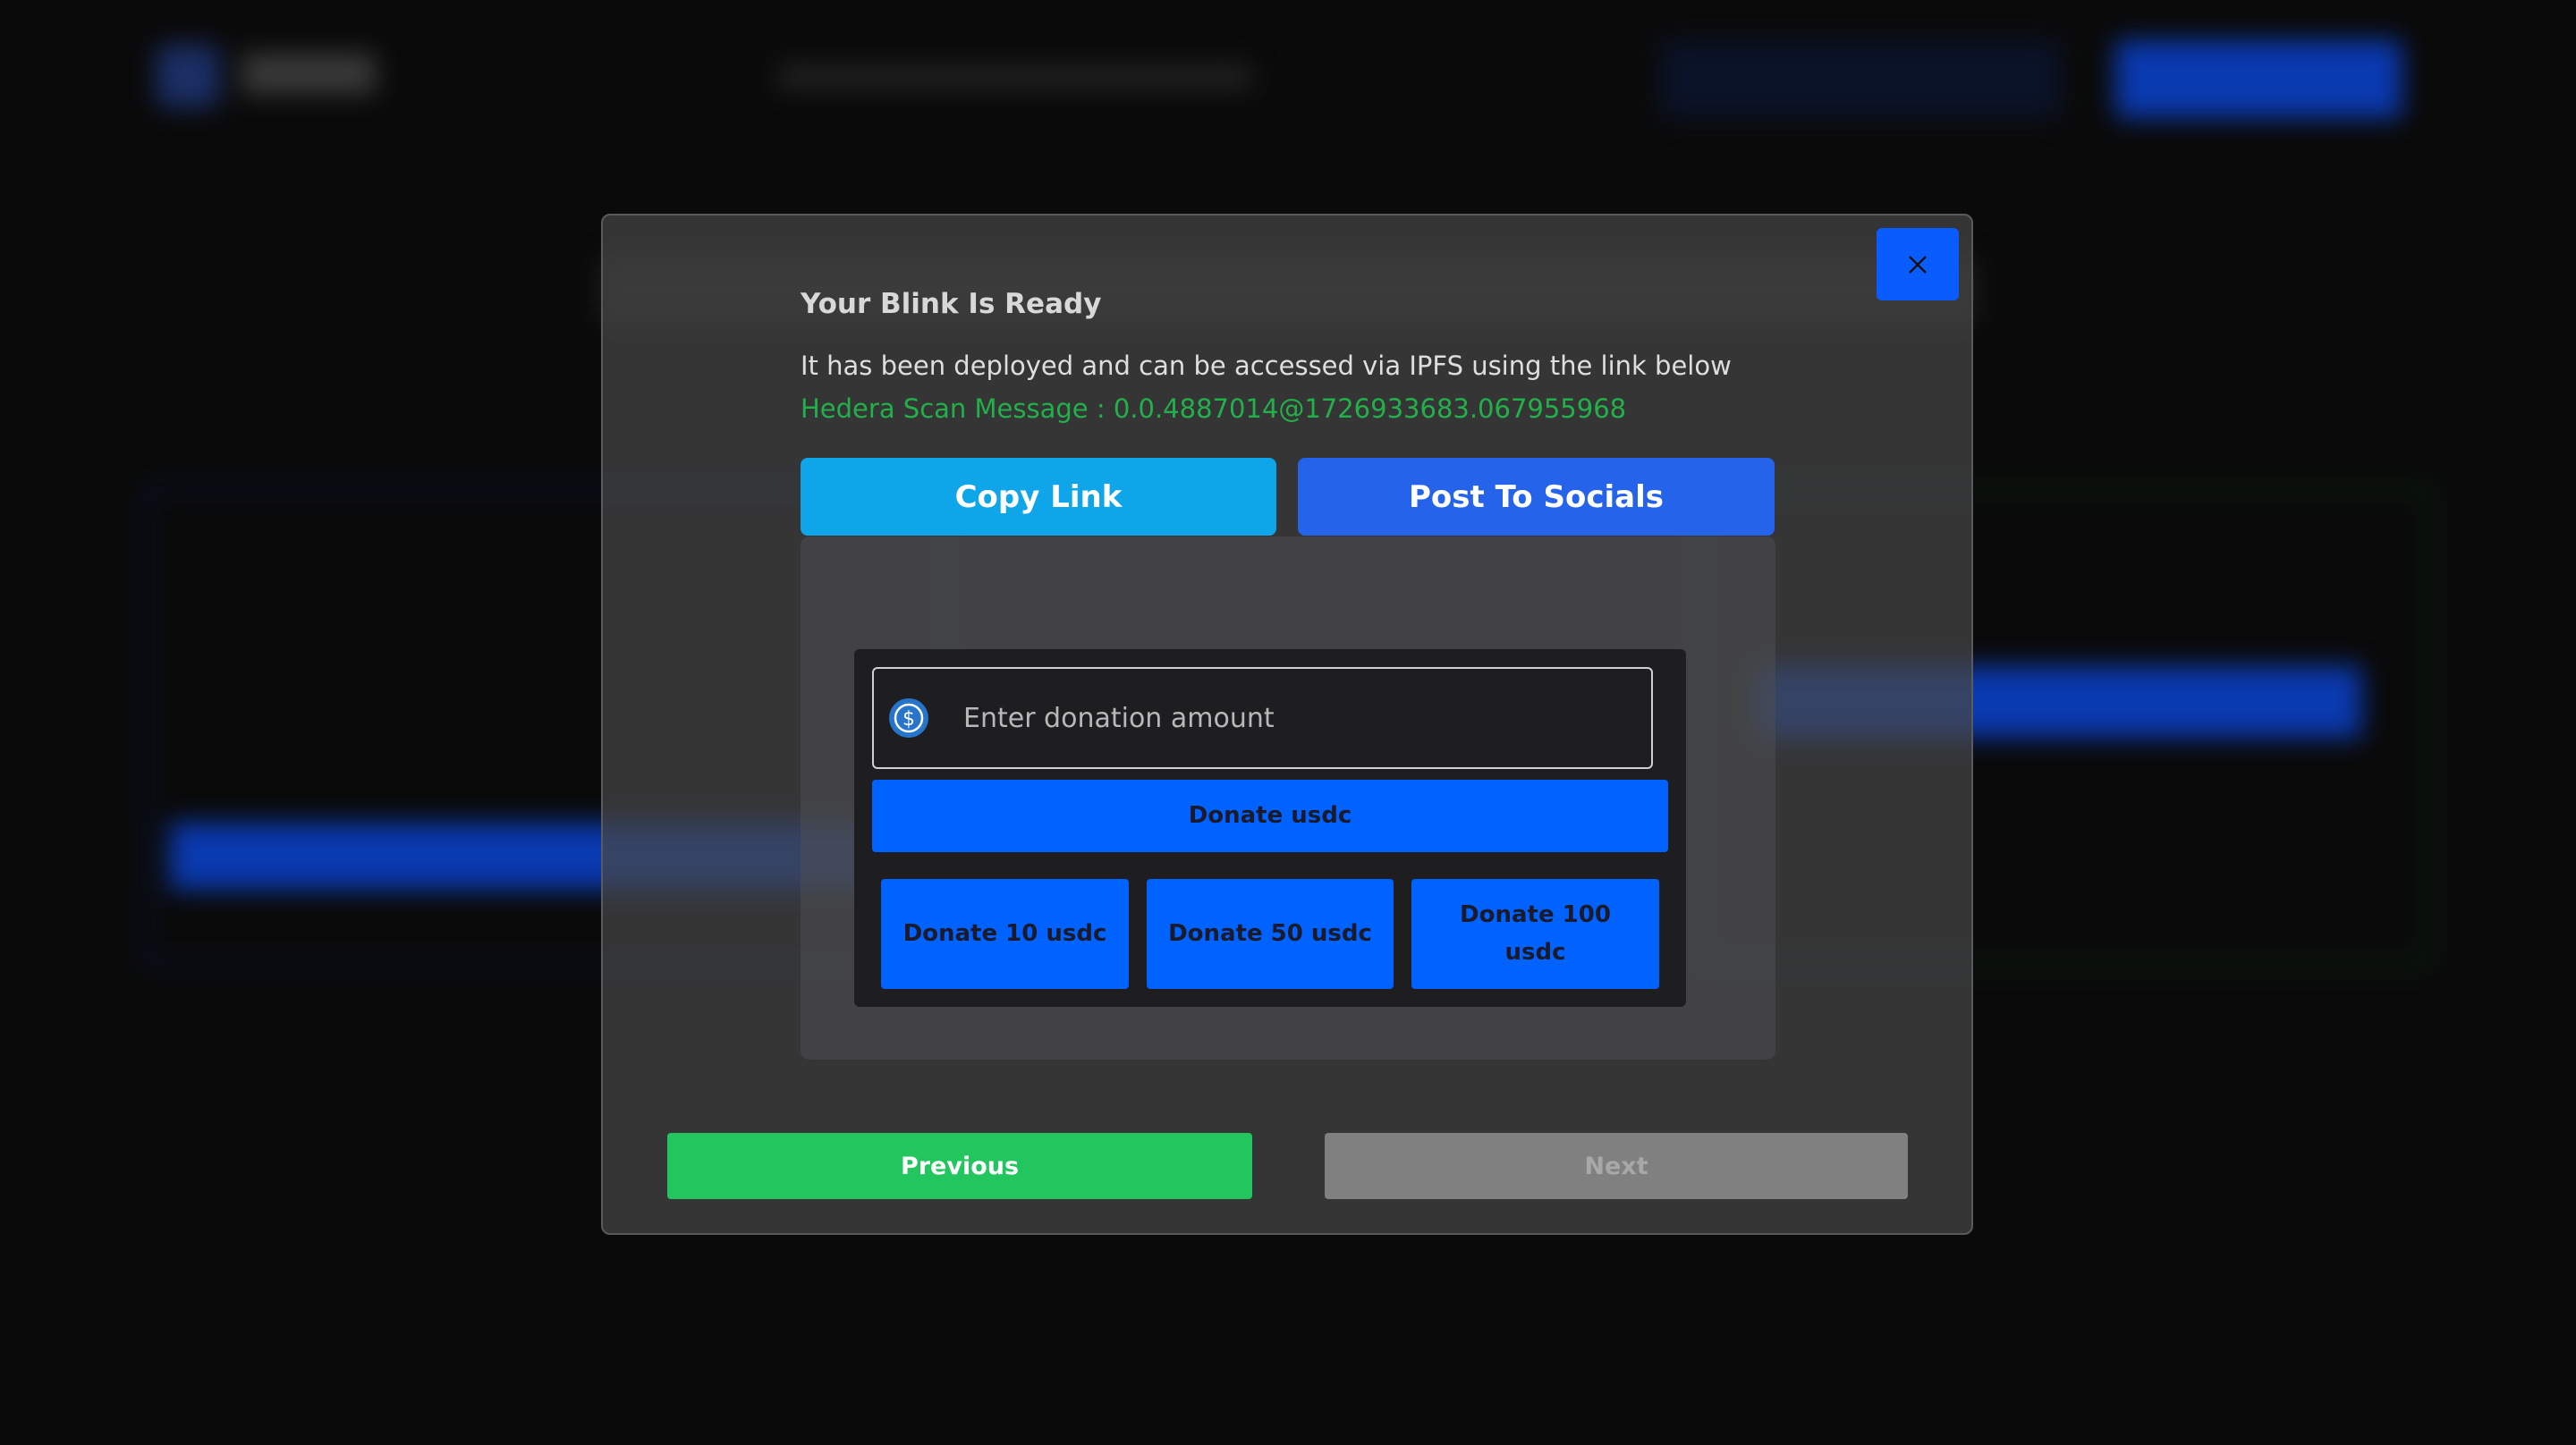 Image resolution: width=2576 pixels, height=1445 pixels. Describe the element at coordinates (951, 304) in the screenshot. I see `modal-title: Your Blink Is Ready` at that location.